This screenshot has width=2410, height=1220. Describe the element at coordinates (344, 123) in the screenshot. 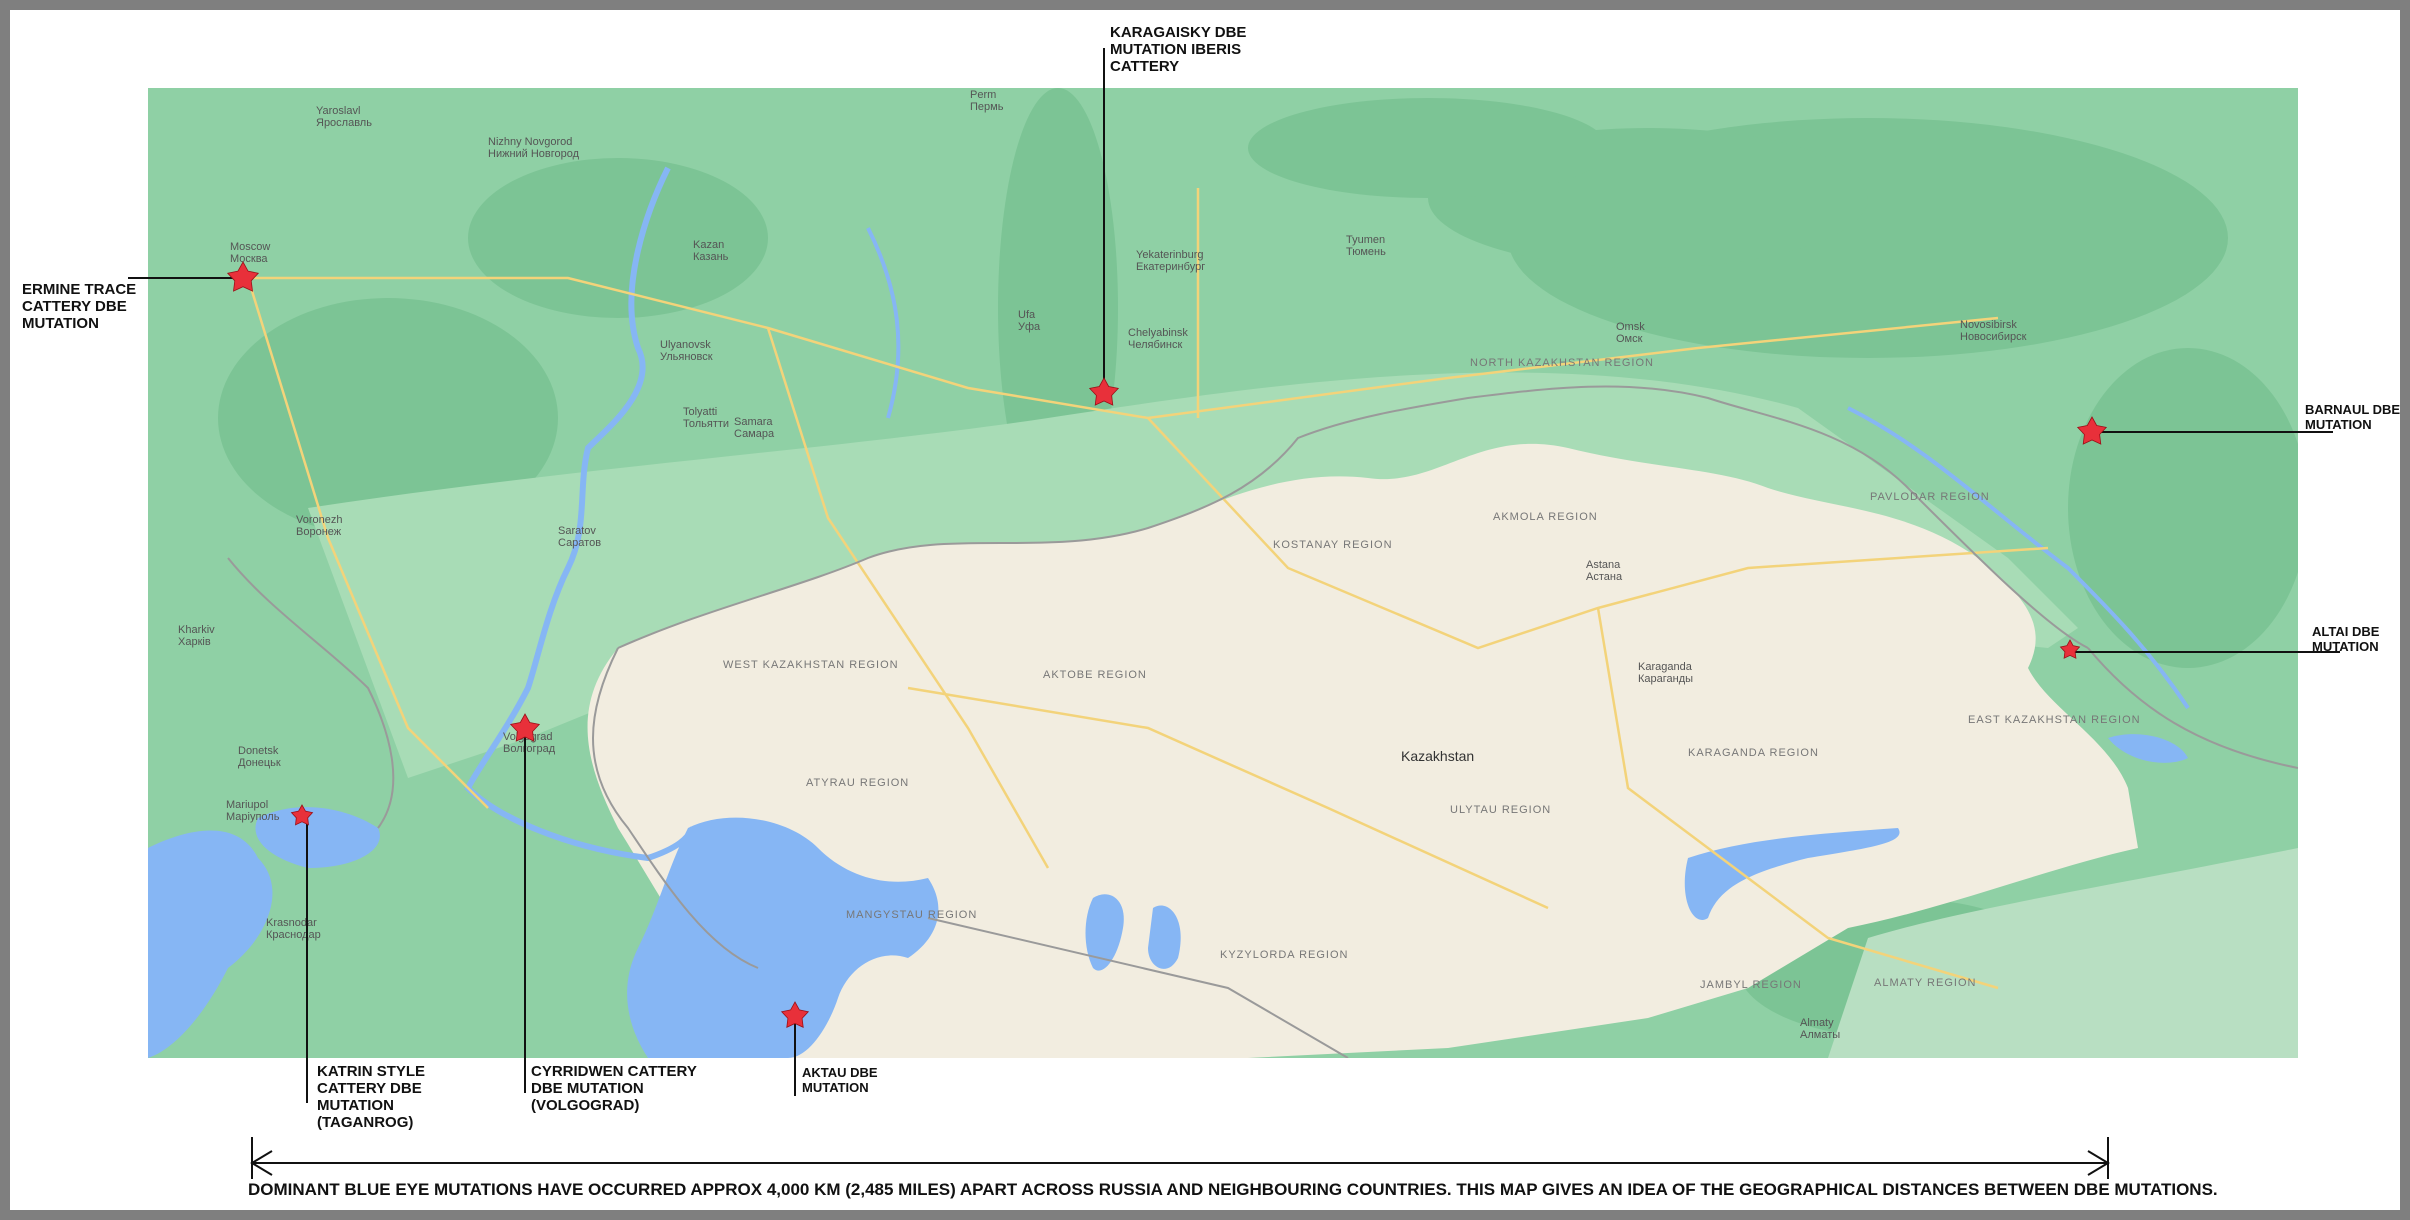

I see `city-yaroslavl-local: Ярославль` at that location.